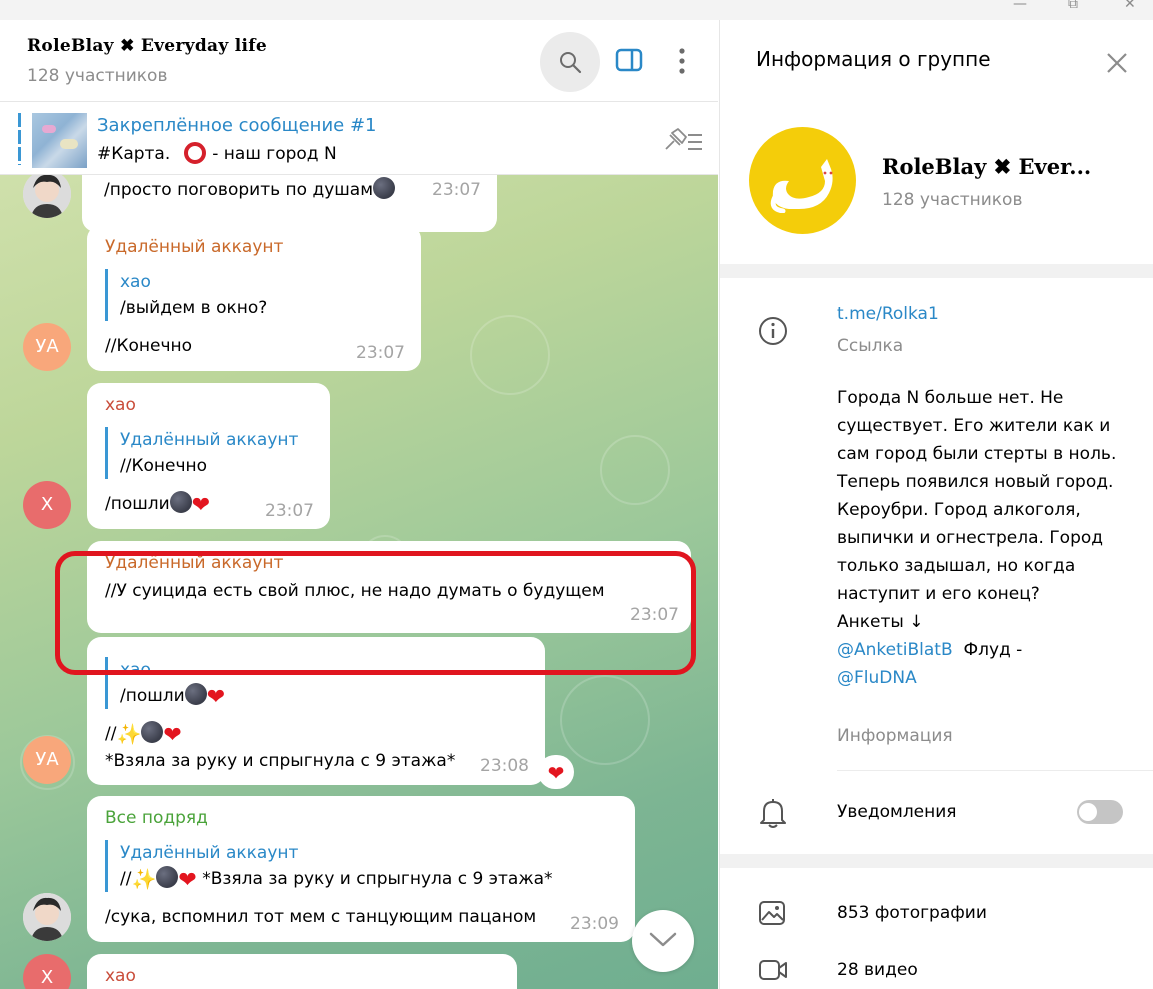  I want to click on message-sender: Удалённый аккаунт, so click(194, 247).